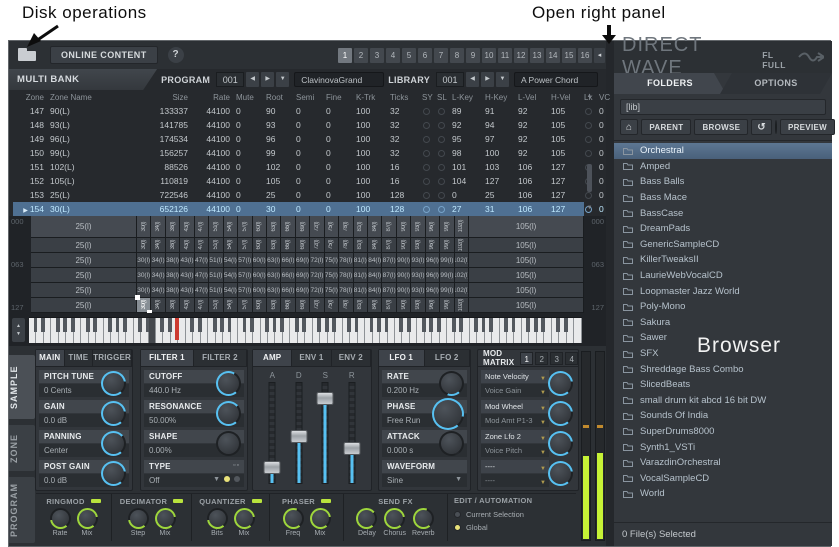 The width and height of the screenshot is (839, 547). What do you see at coordinates (143, 305) in the screenshot?
I see `zone-map-cell-selected: 30(l)` at bounding box center [143, 305].